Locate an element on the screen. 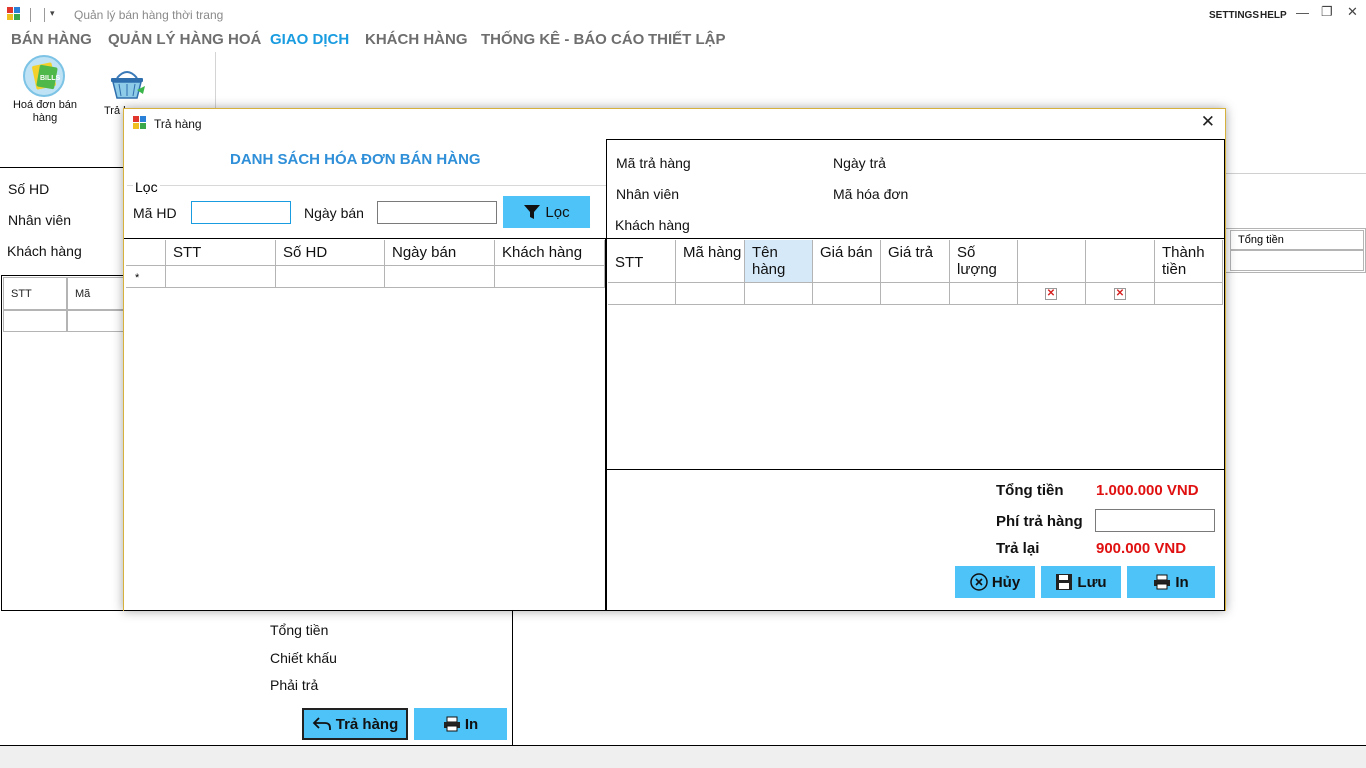 This screenshot has height=768, width=1366. detail-grid-header-ten-hang: Tên hàng is located at coordinates (779, 261).